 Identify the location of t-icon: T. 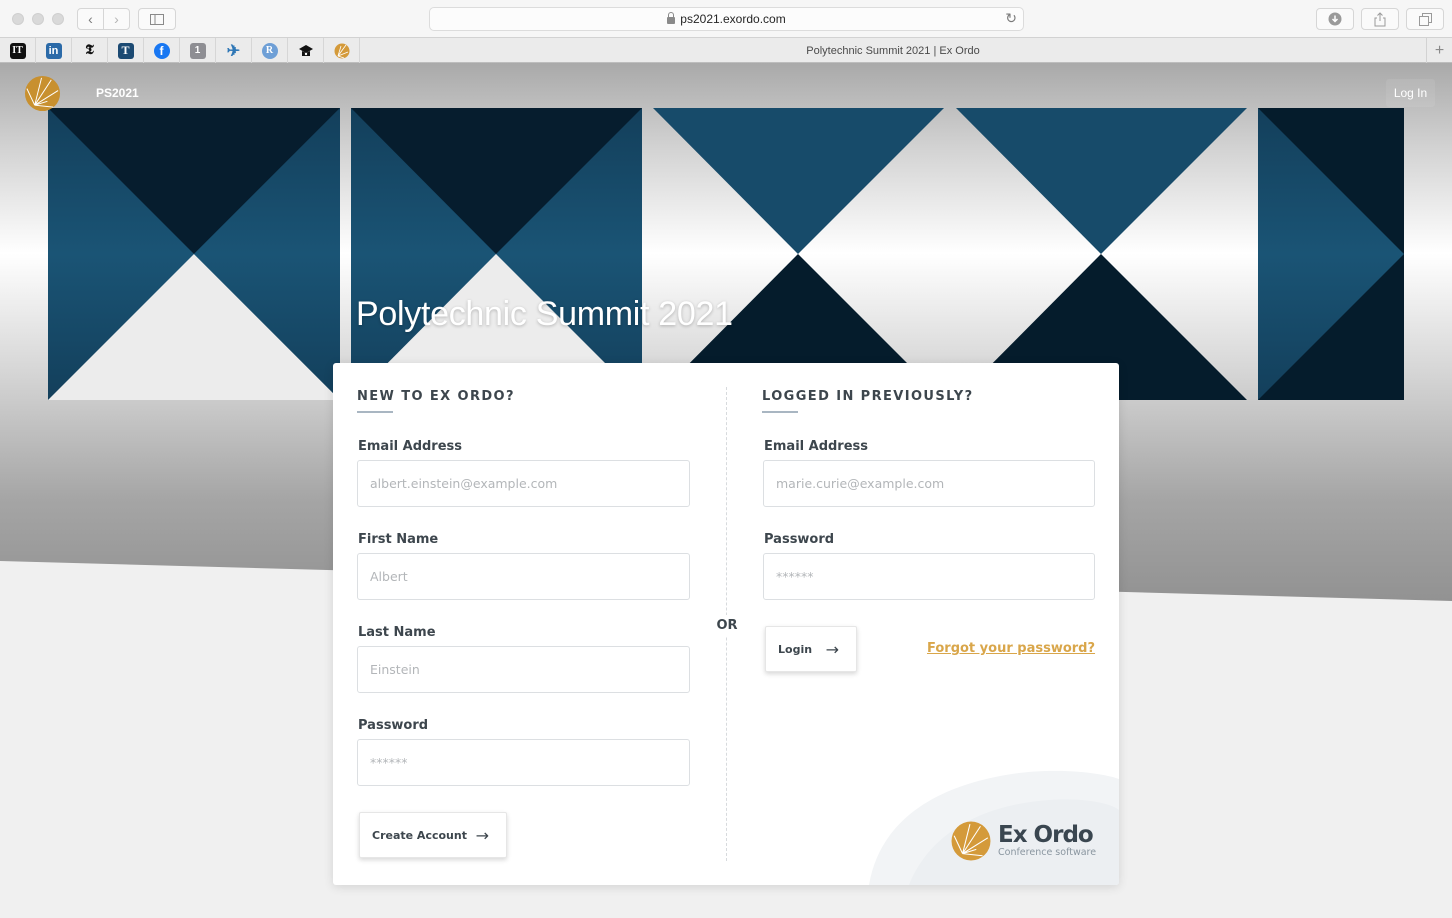
(125, 50).